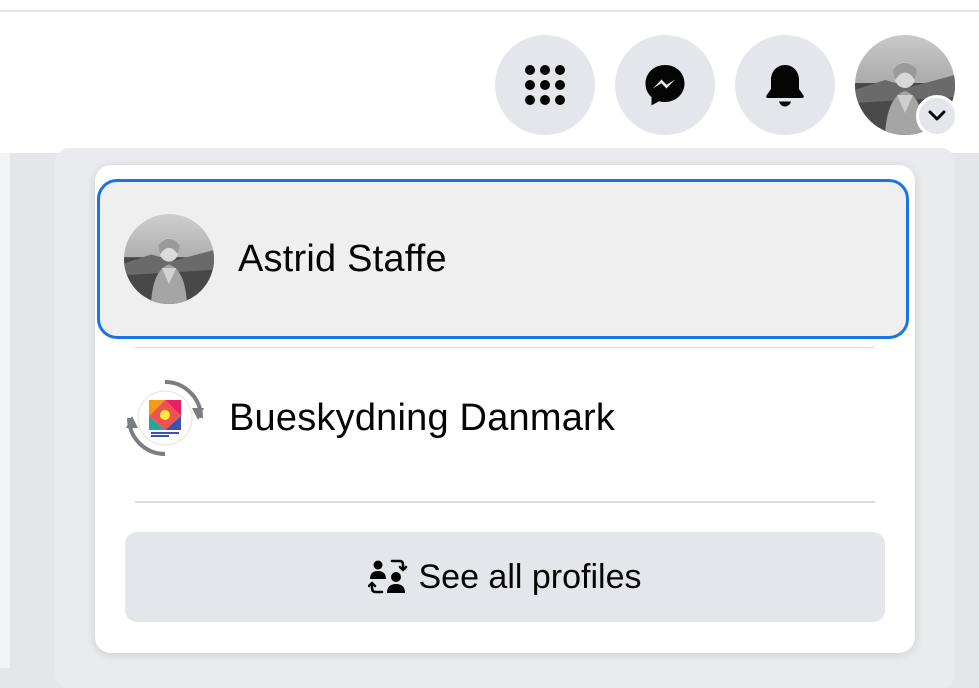 The width and height of the screenshot is (979, 688). What do you see at coordinates (489, 11) in the screenshot?
I see `top-divider` at bounding box center [489, 11].